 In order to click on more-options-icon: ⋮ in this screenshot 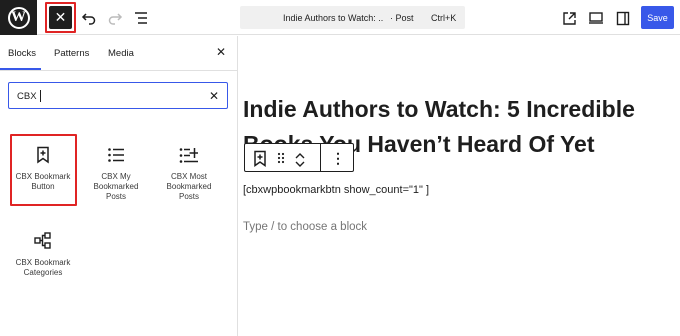, I will do `click(338, 157)`.